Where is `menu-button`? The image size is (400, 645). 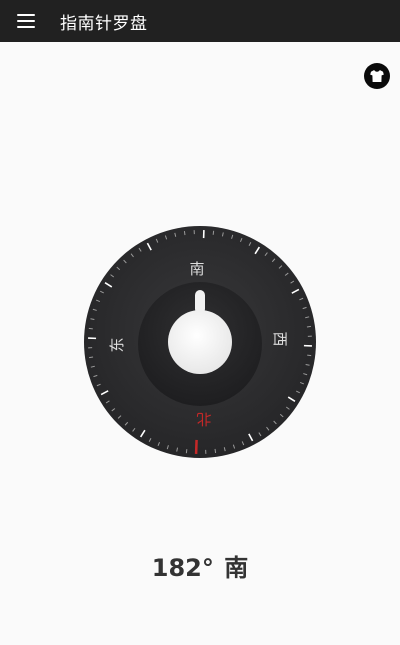
menu-button is located at coordinates (26, 21).